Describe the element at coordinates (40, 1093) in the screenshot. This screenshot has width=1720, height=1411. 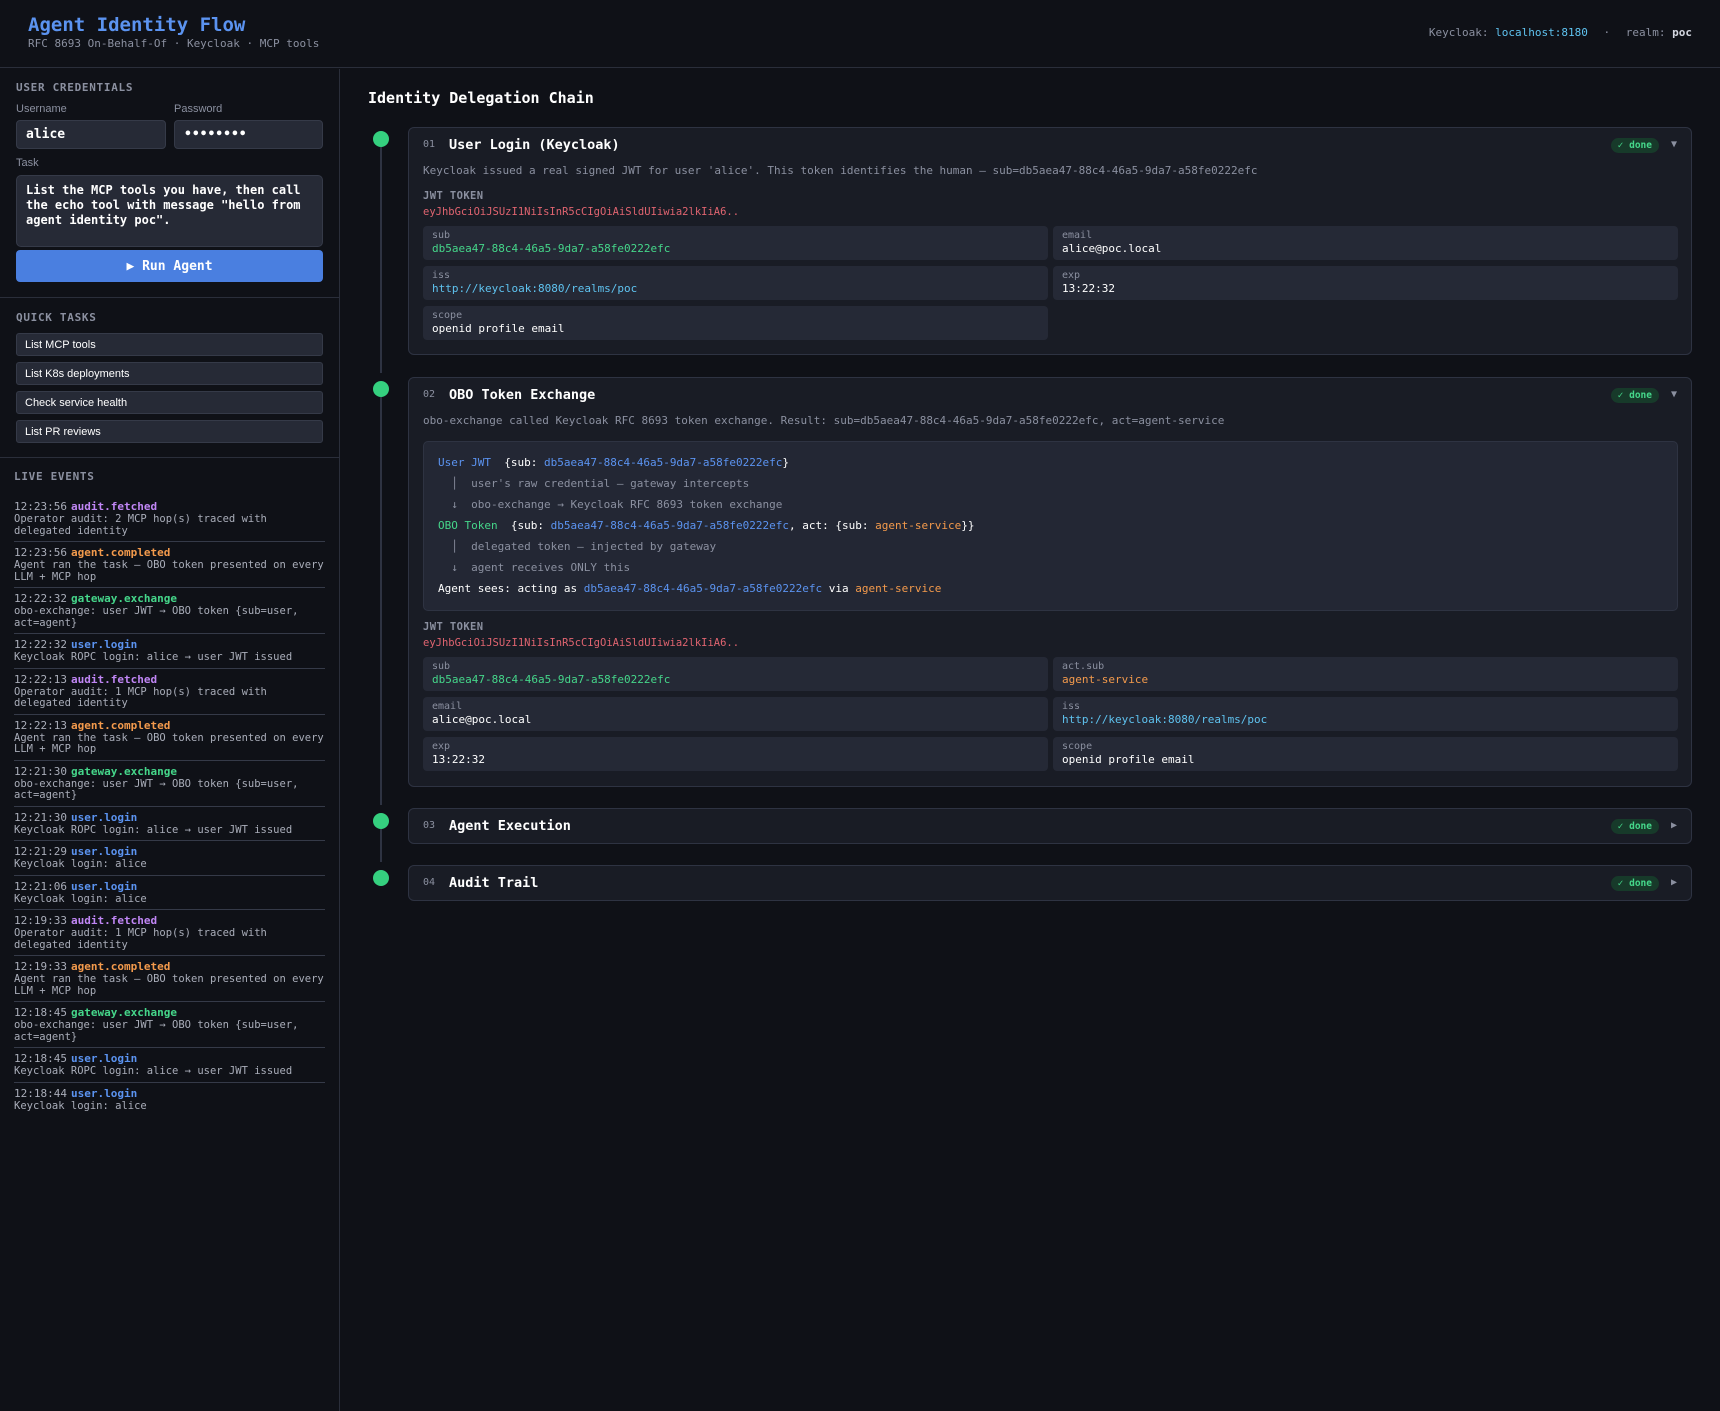
I see `event-time: 12:18:44` at that location.